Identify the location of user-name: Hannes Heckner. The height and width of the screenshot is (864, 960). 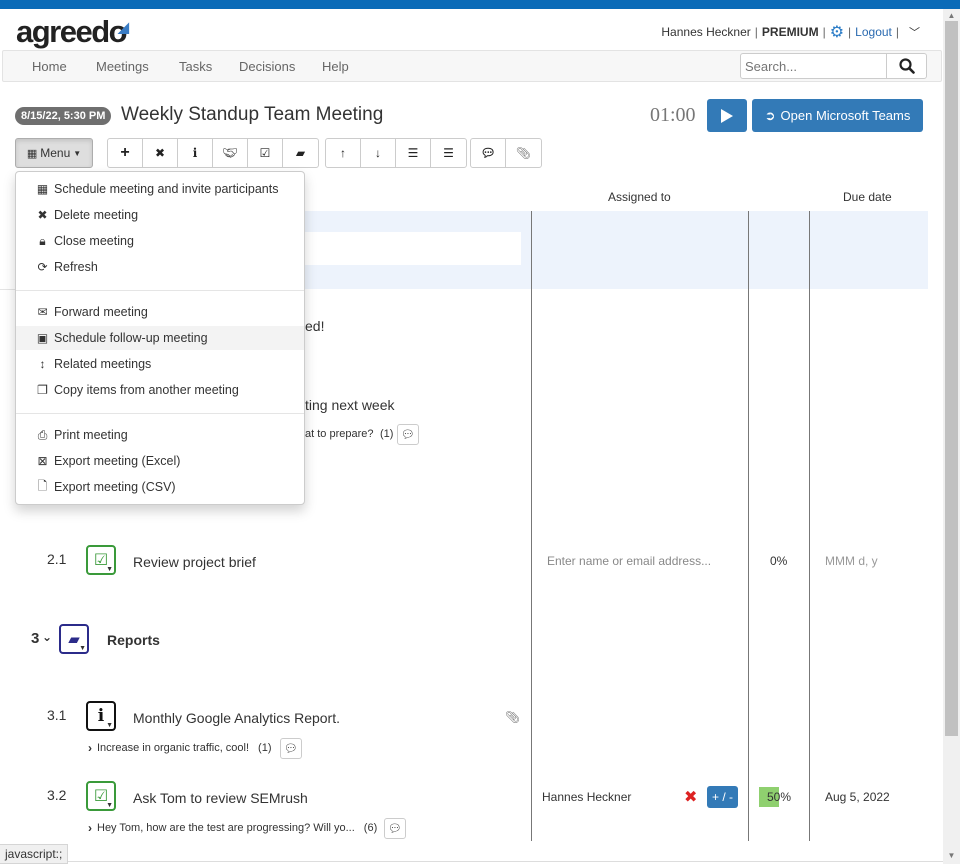
(705, 32).